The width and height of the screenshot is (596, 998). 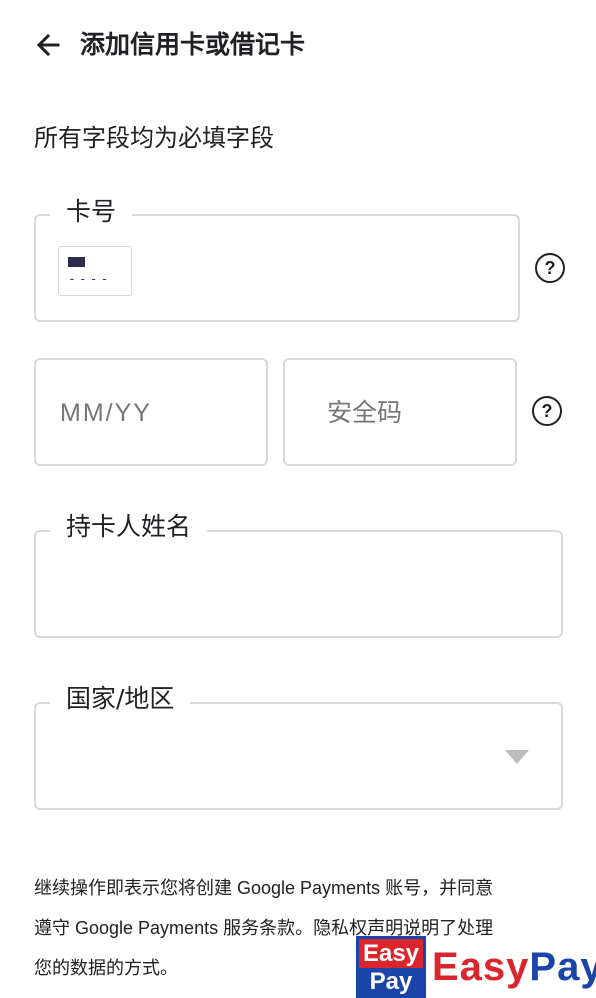 What do you see at coordinates (391, 981) in the screenshot?
I see `logo-bottom-text: Pay` at bounding box center [391, 981].